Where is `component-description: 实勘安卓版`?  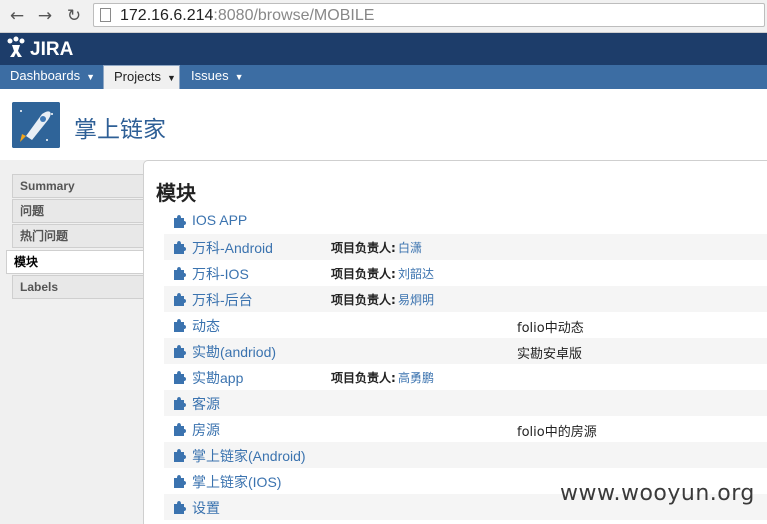
component-description: 实勘安卓版 is located at coordinates (550, 354).